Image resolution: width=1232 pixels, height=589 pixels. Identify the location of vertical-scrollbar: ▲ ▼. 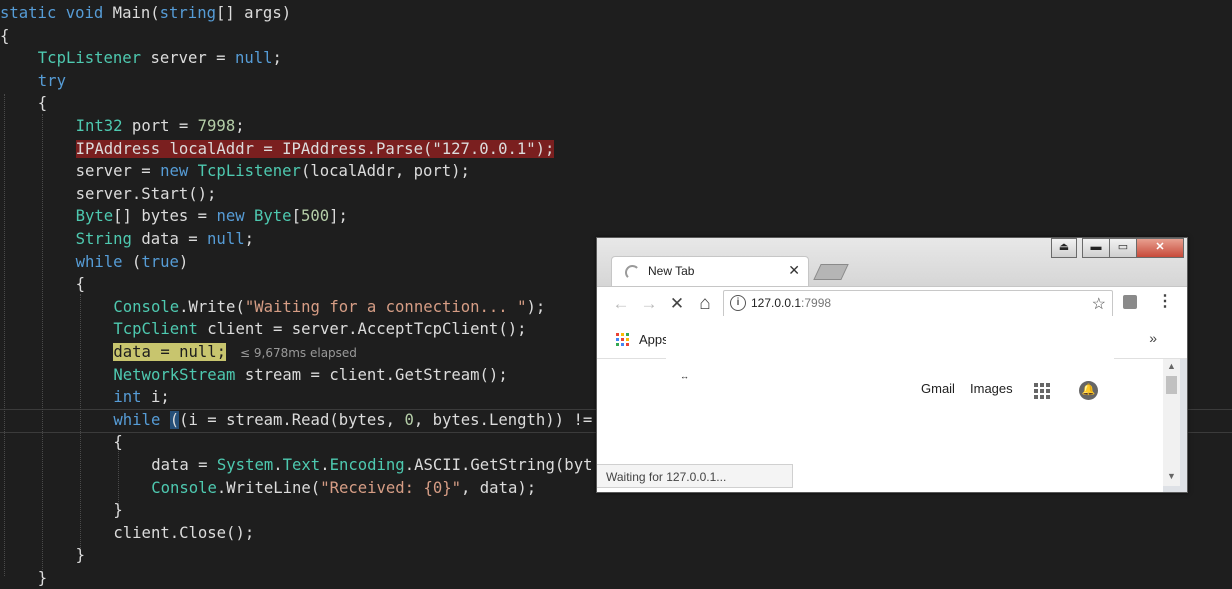
(1171, 422).